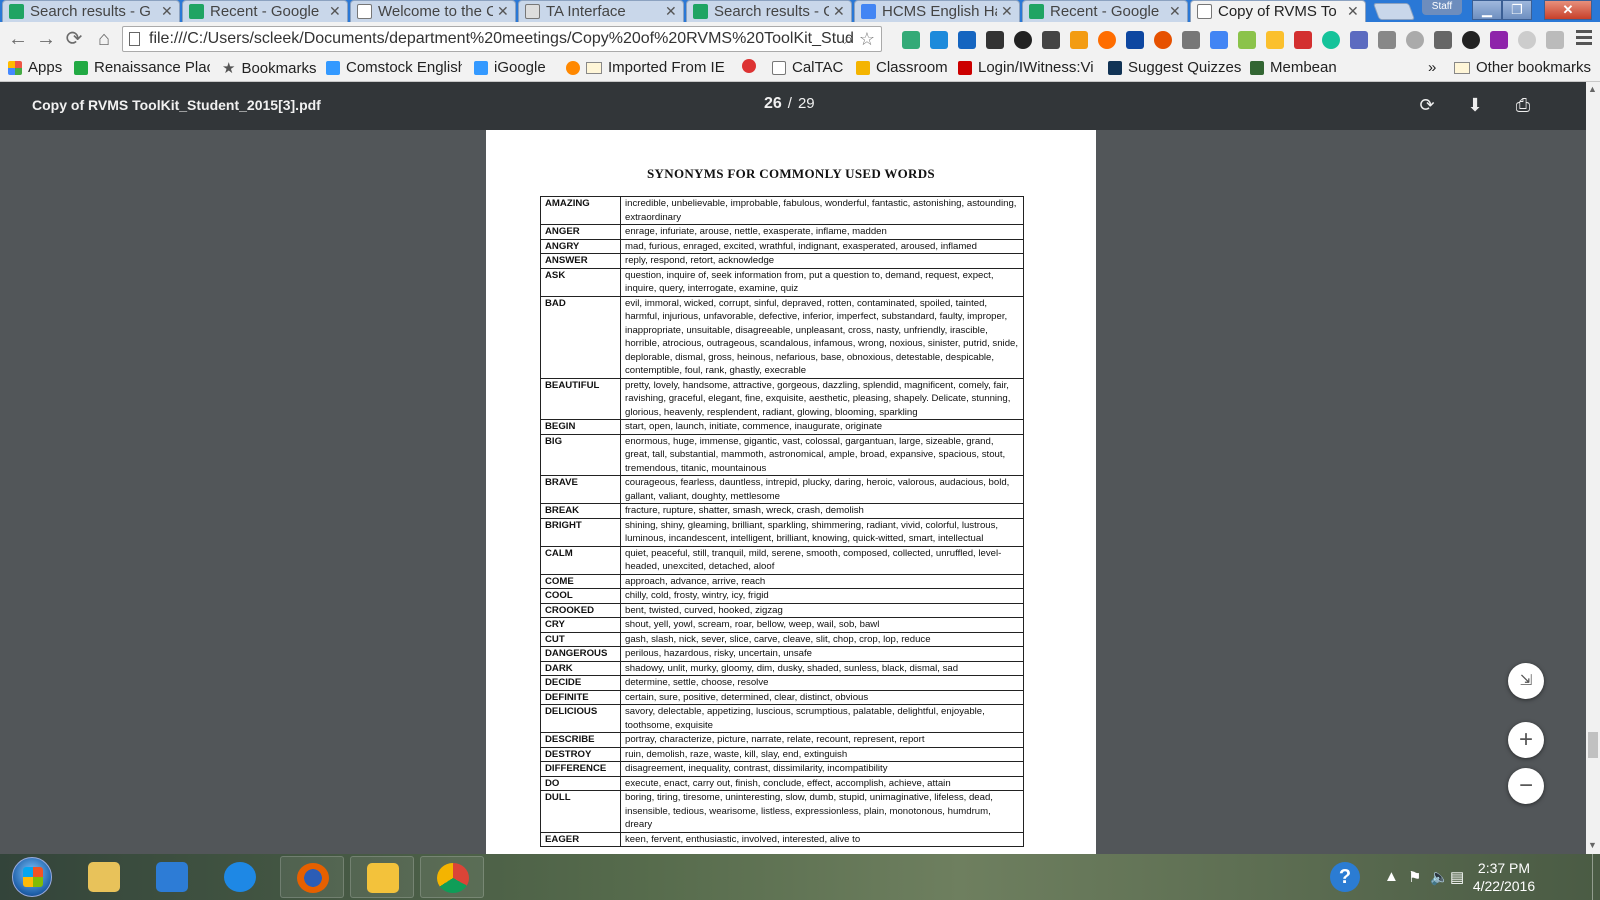 This screenshot has width=1600, height=900. What do you see at coordinates (382, 877) in the screenshot?
I see `taskbar-outlook` at bounding box center [382, 877].